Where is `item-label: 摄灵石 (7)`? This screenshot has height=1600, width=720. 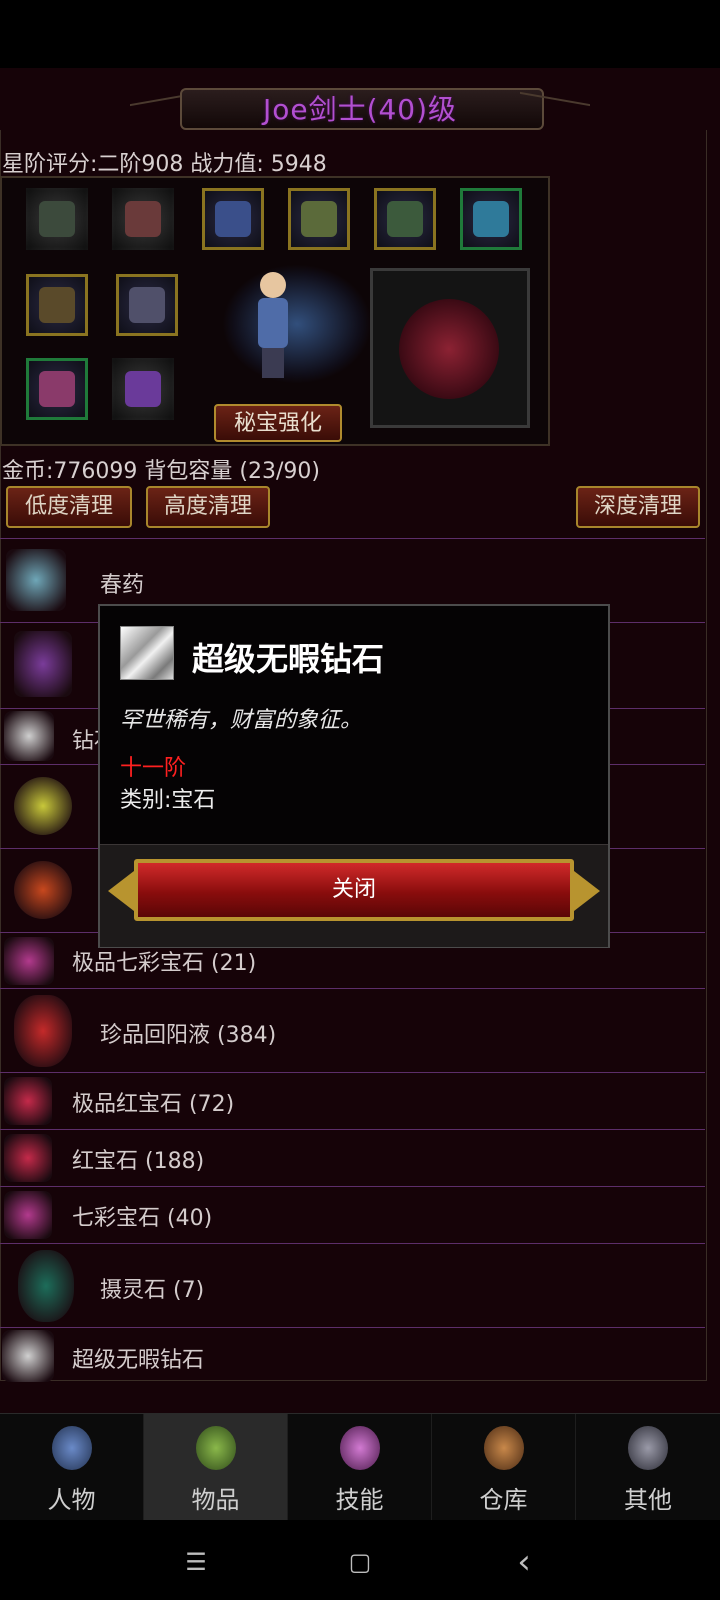
item-label: 摄灵石 (7) is located at coordinates (152, 1290).